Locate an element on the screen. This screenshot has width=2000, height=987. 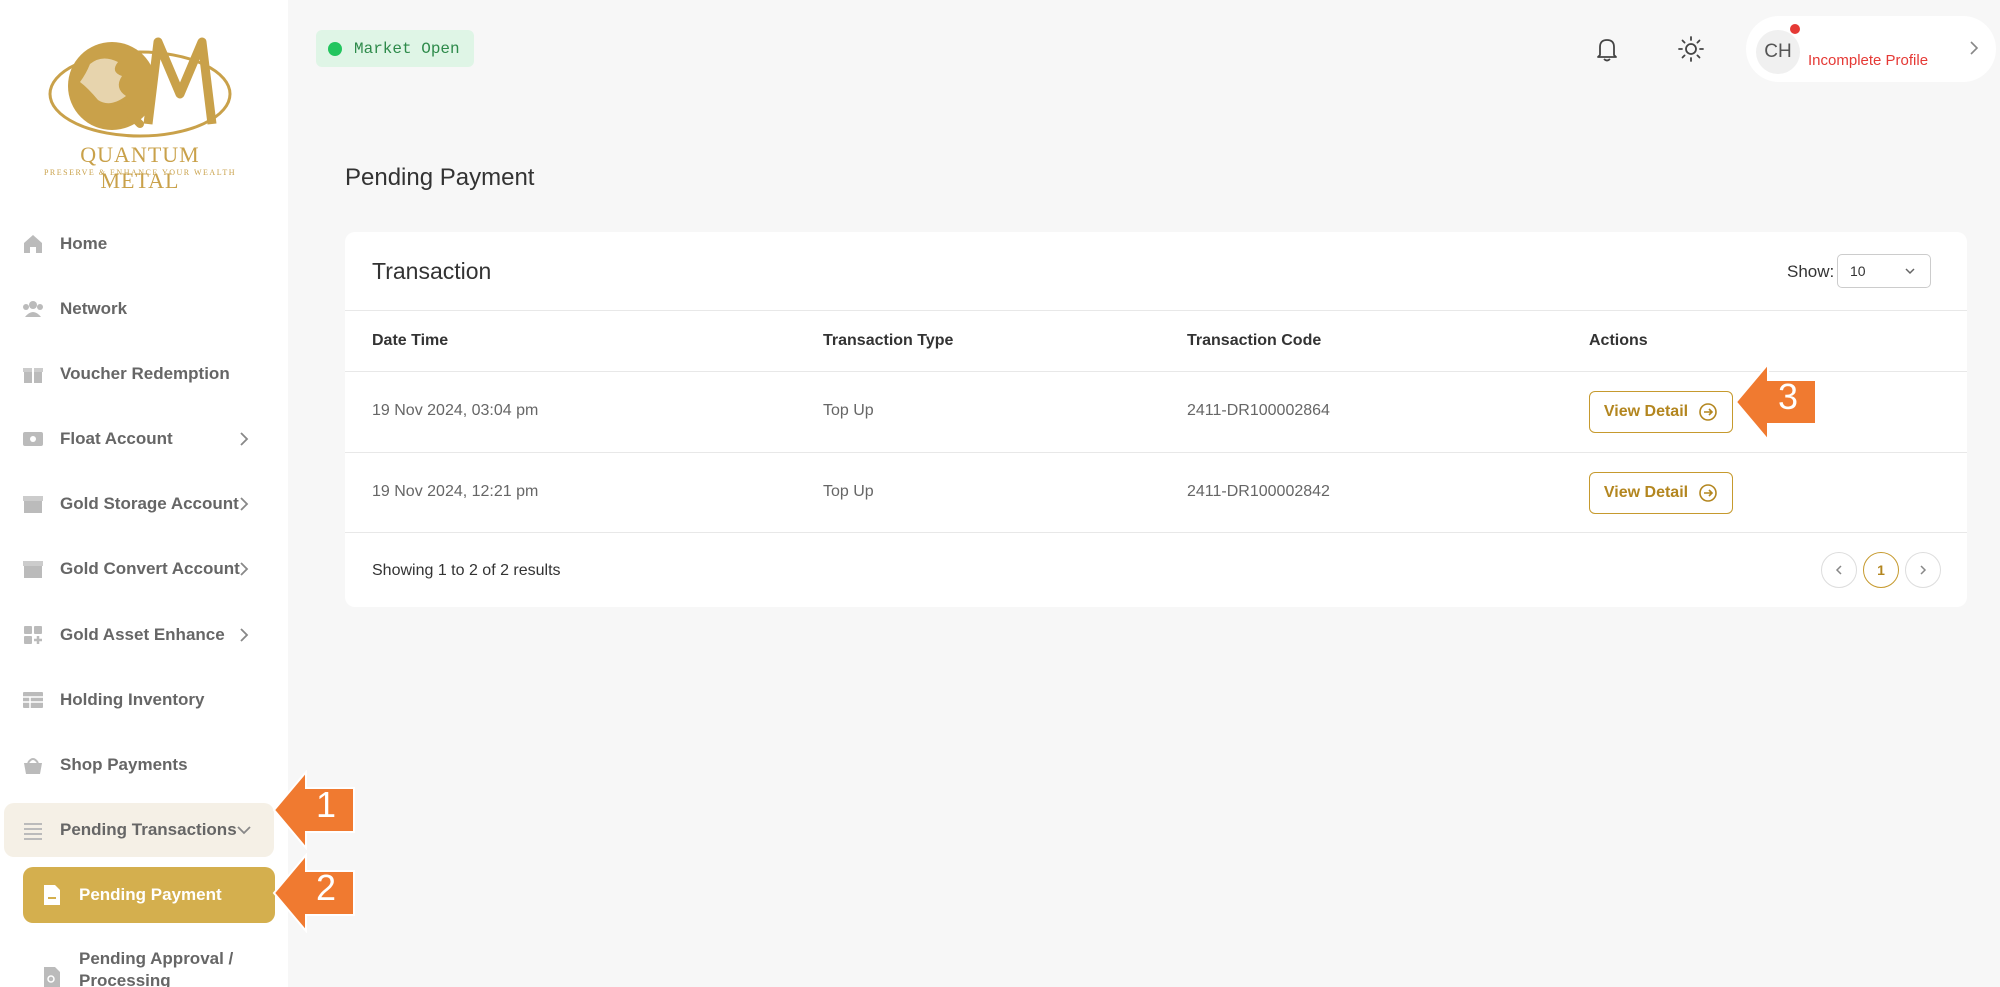
cell-date-time: 19 Nov 2024, 12:21 pm is located at coordinates (455, 491).